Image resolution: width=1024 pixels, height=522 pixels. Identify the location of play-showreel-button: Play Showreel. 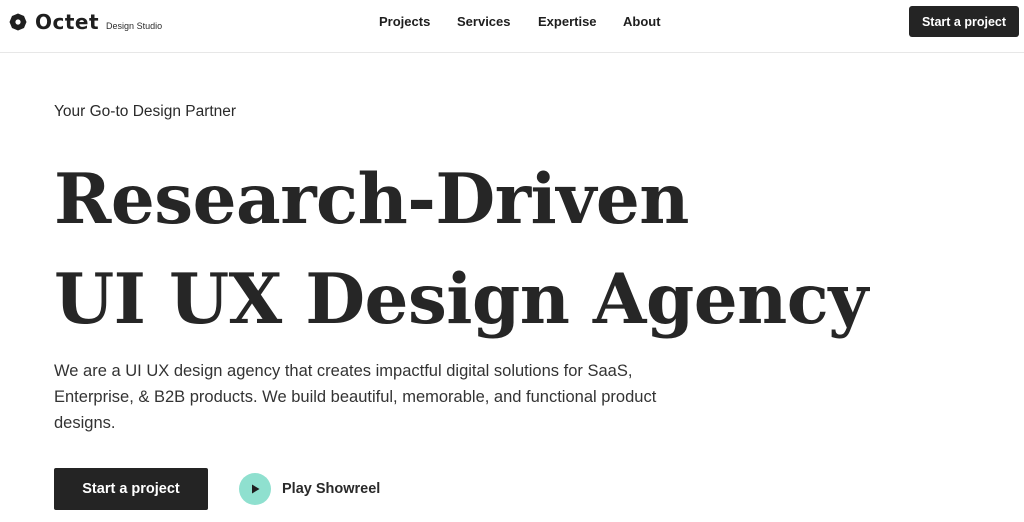
(309, 489).